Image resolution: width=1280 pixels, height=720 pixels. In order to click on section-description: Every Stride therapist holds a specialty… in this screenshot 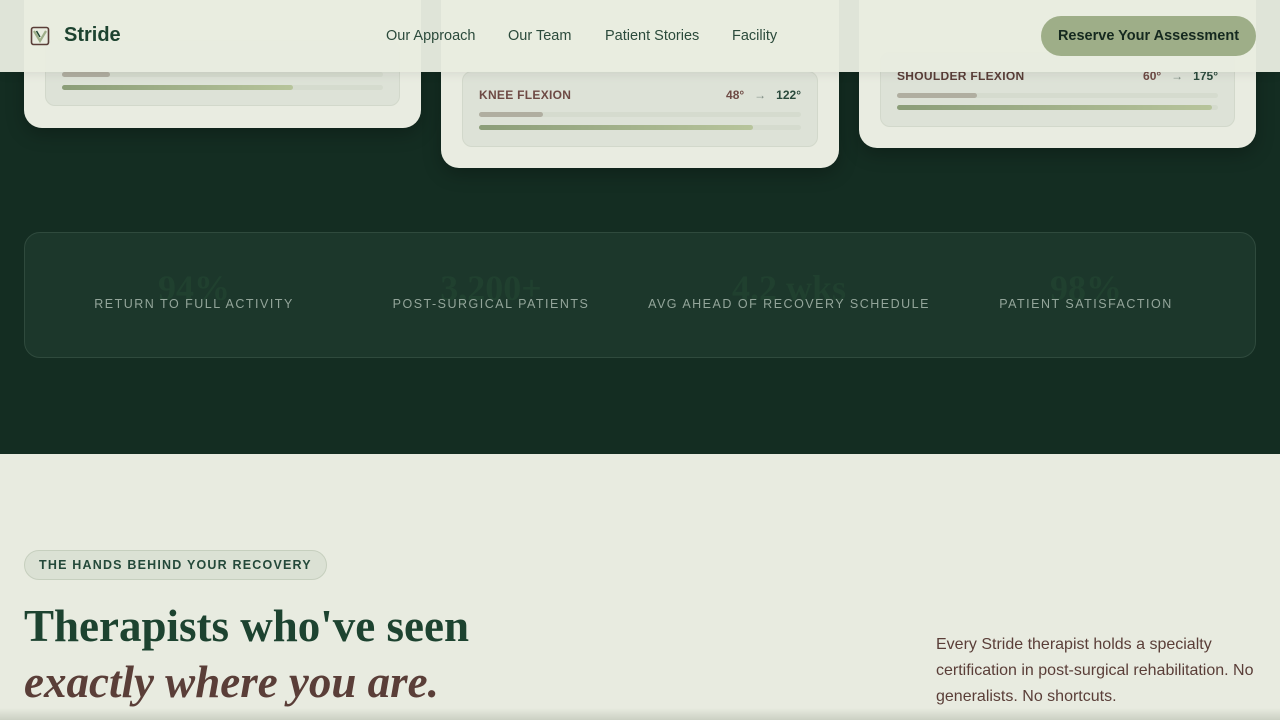, I will do `click(1095, 670)`.